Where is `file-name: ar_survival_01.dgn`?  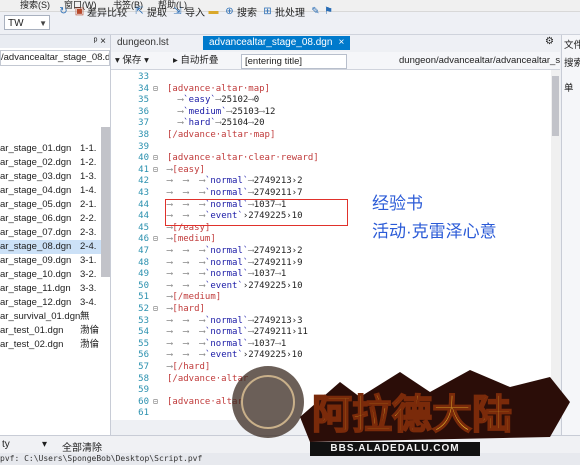
file-name: ar_survival_01.dgn is located at coordinates (40, 316).